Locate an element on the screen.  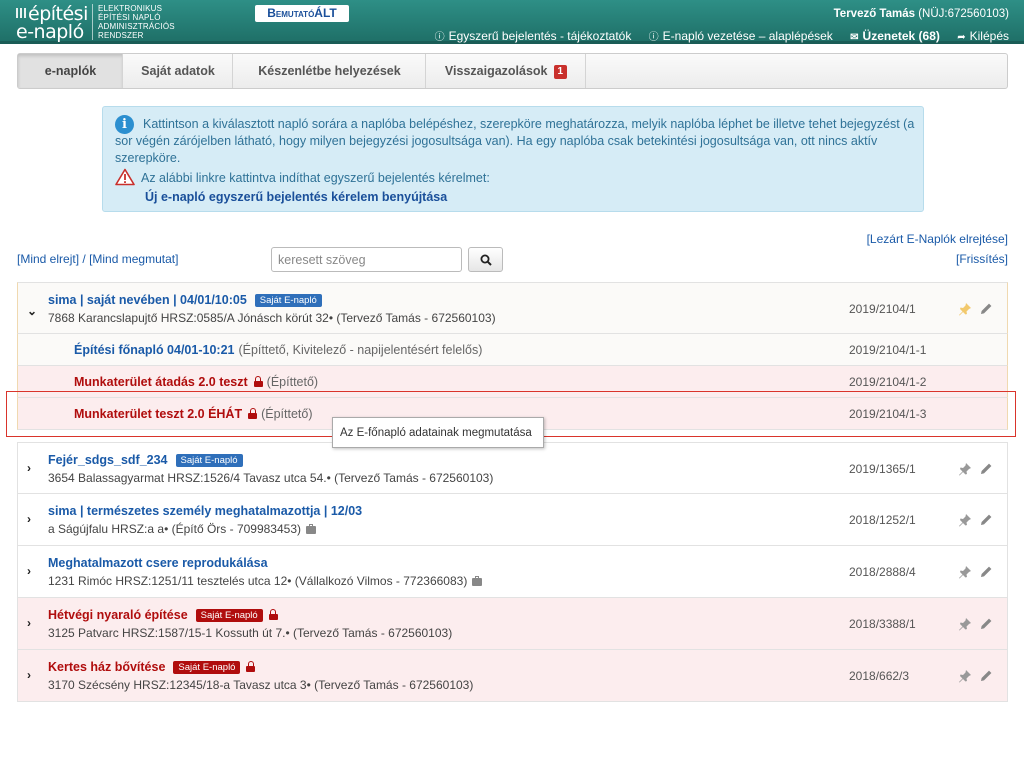
hide-closed-wrap: [Lezárt E-Naplók elrejtése] is located at coordinates (937, 239).